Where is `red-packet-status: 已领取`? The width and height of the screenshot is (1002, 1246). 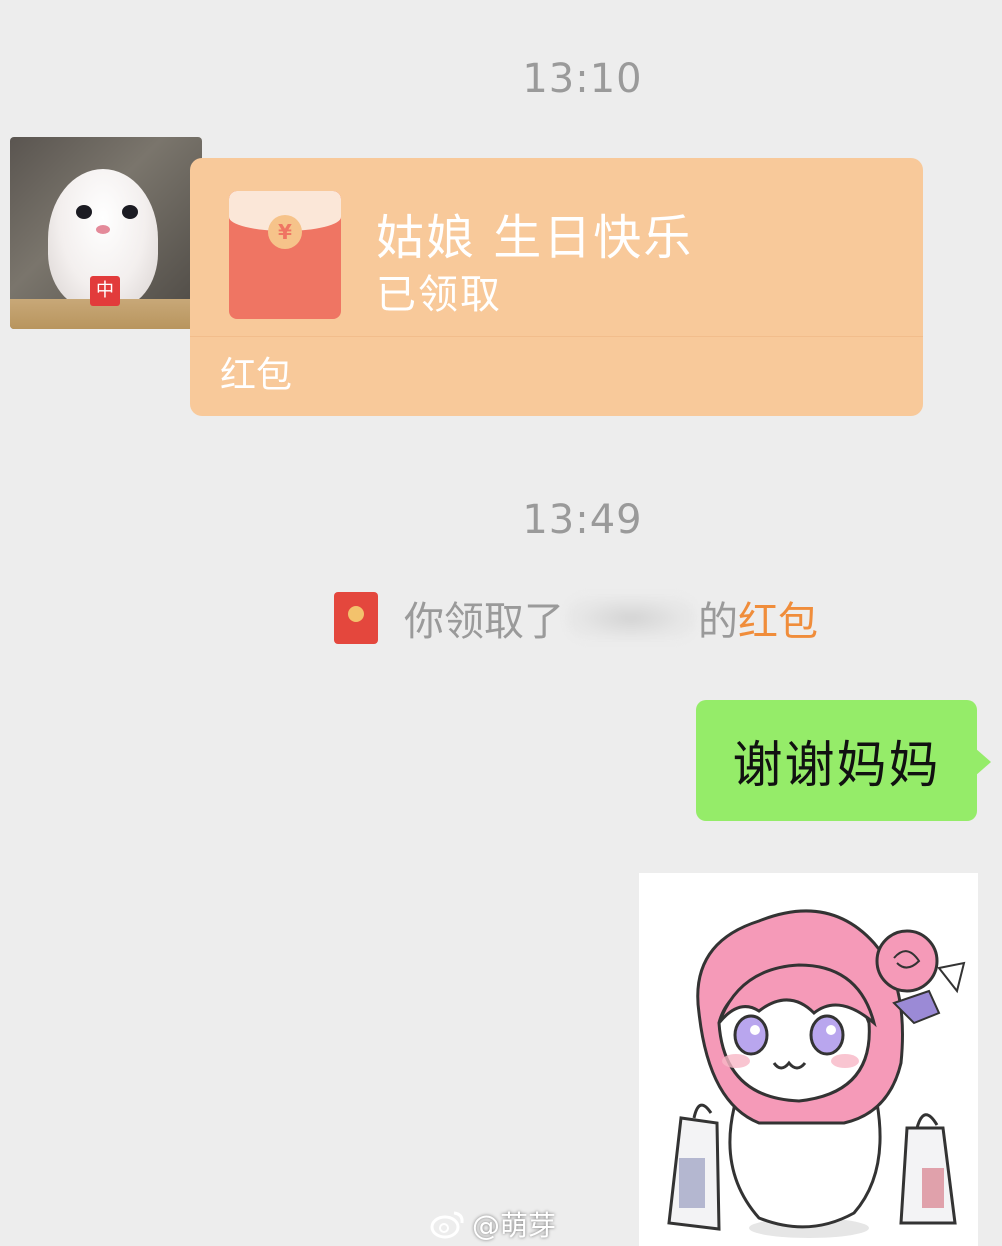
red-packet-status: 已领取 is located at coordinates (439, 295).